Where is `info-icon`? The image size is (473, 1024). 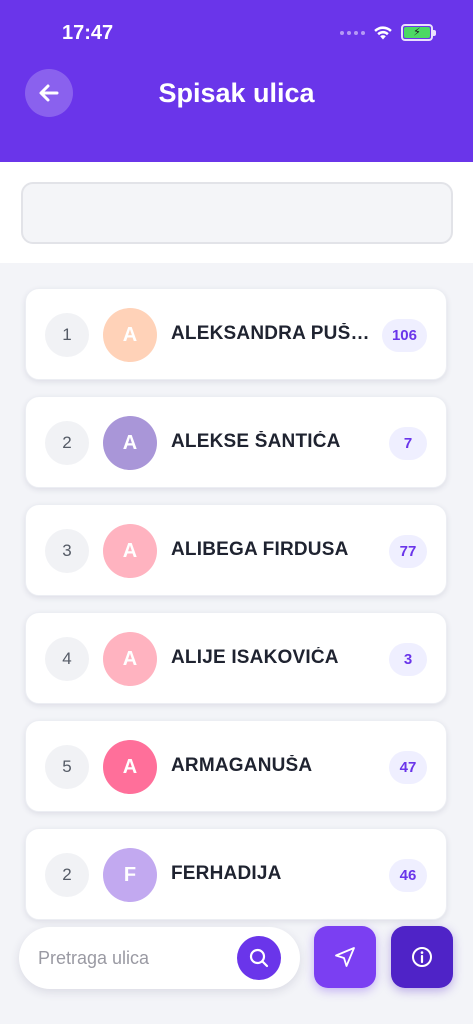 info-icon is located at coordinates (422, 957).